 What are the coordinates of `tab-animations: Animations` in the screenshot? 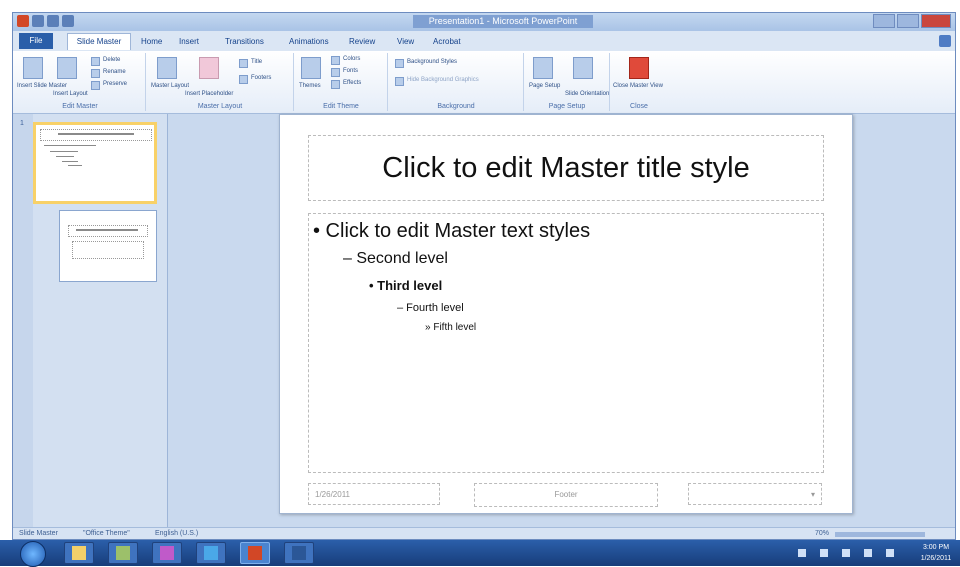 It's located at (309, 41).